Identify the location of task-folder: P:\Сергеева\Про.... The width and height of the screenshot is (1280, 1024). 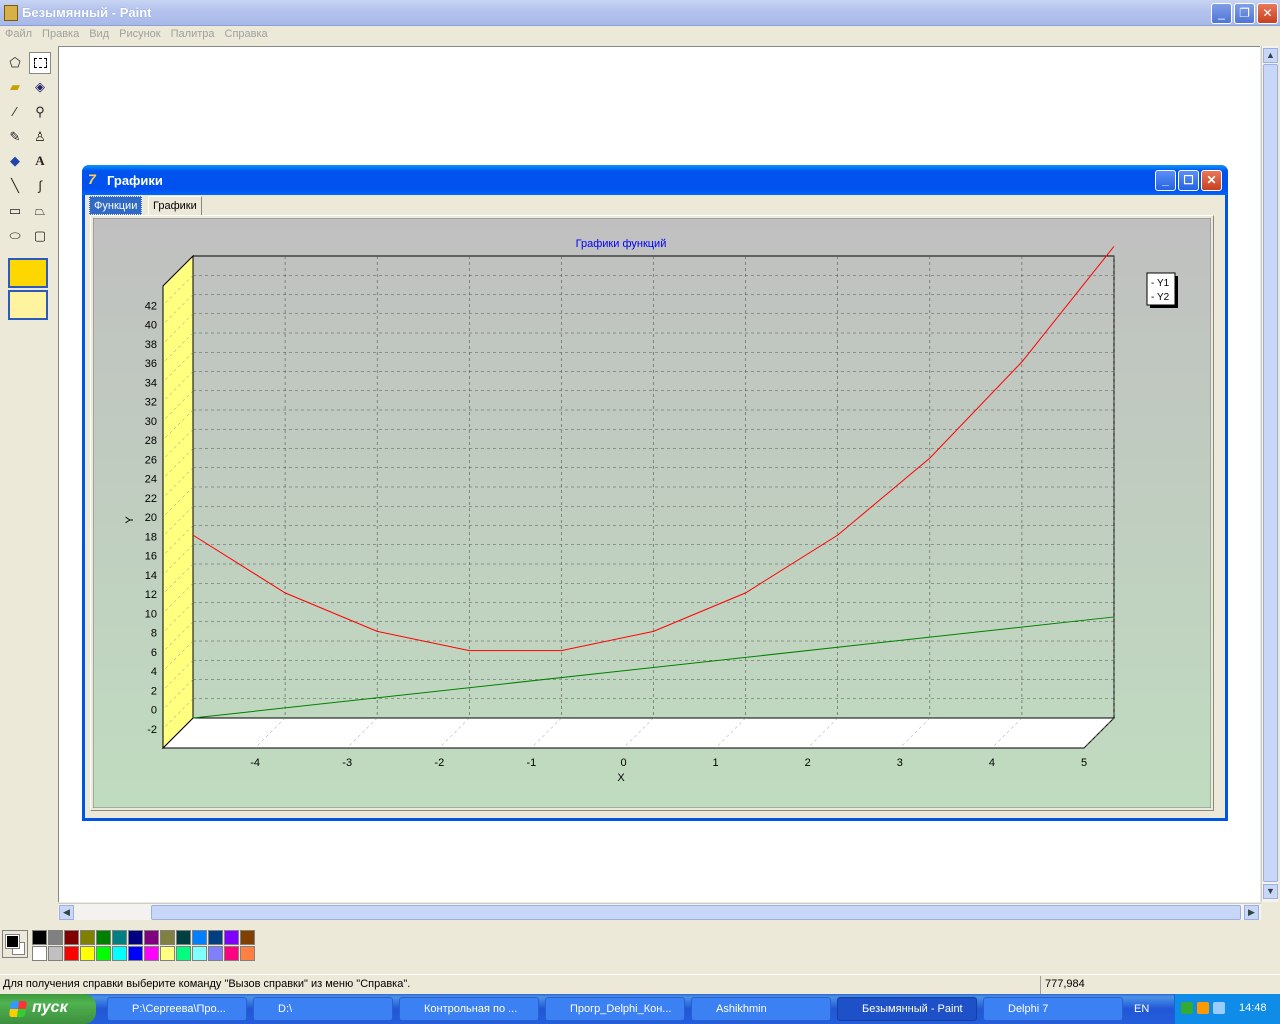
(177, 1009).